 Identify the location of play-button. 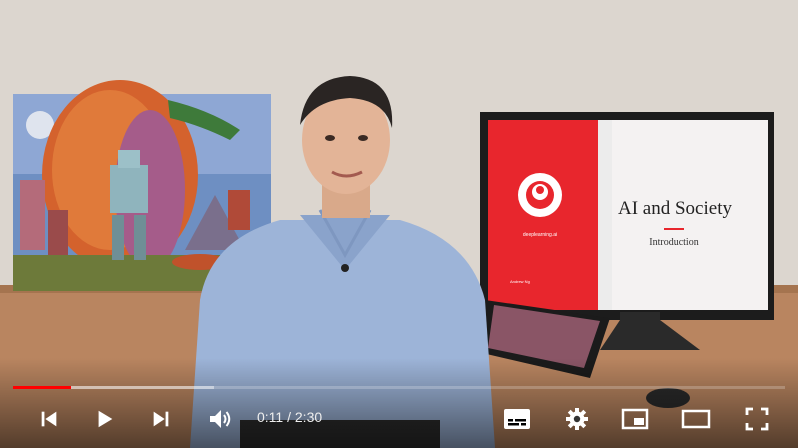
(105, 419).